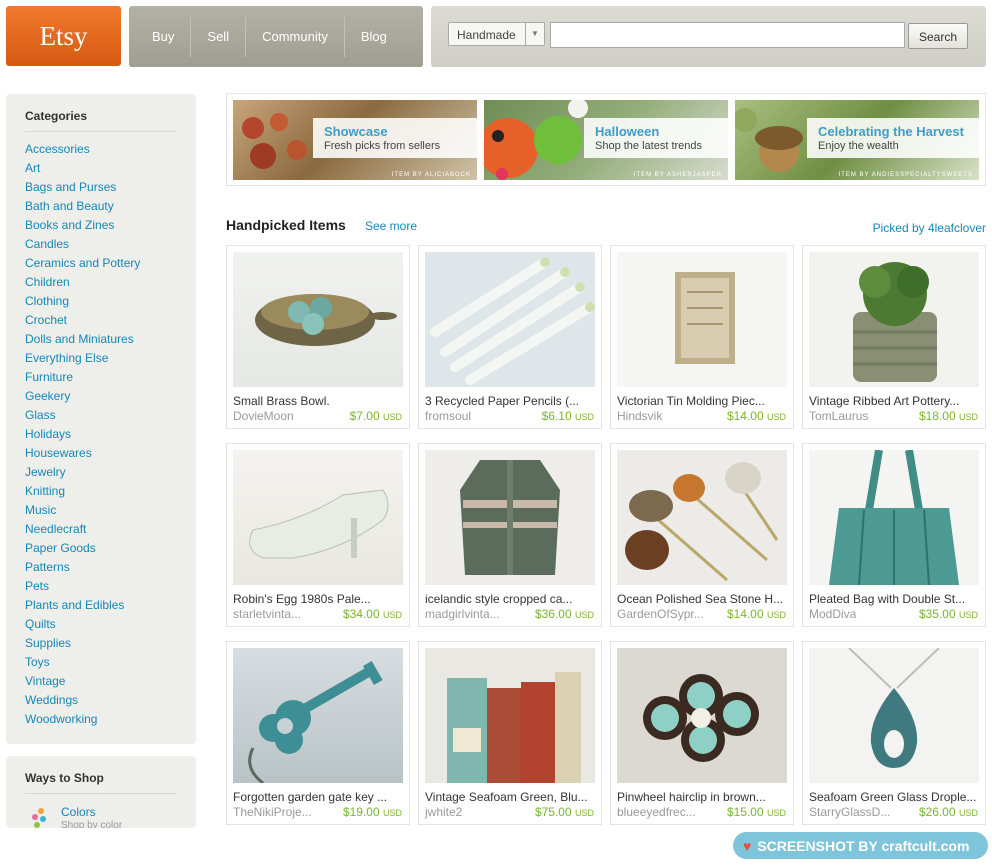 This screenshot has height=865, width=992. I want to click on item-shop: TomLaurus, so click(838, 416).